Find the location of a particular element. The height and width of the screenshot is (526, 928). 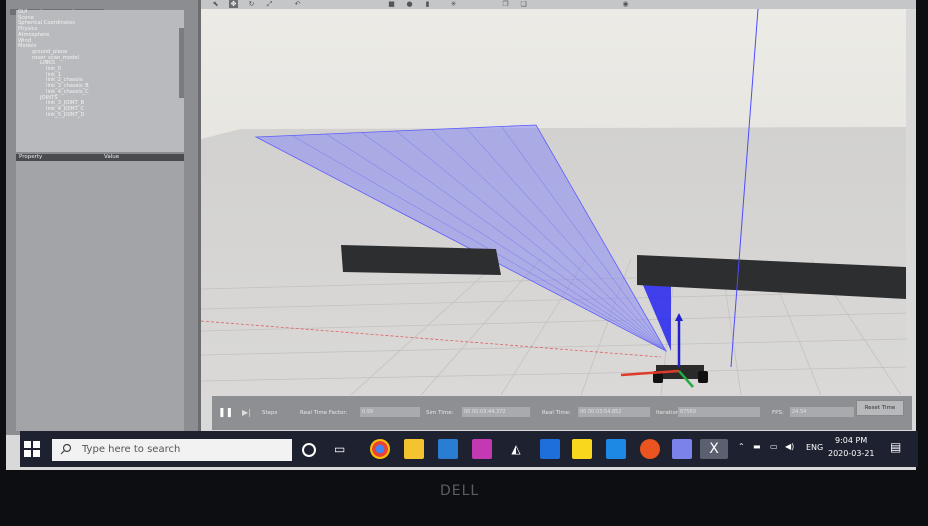

properties-header: Property Value is located at coordinates (100, 157).